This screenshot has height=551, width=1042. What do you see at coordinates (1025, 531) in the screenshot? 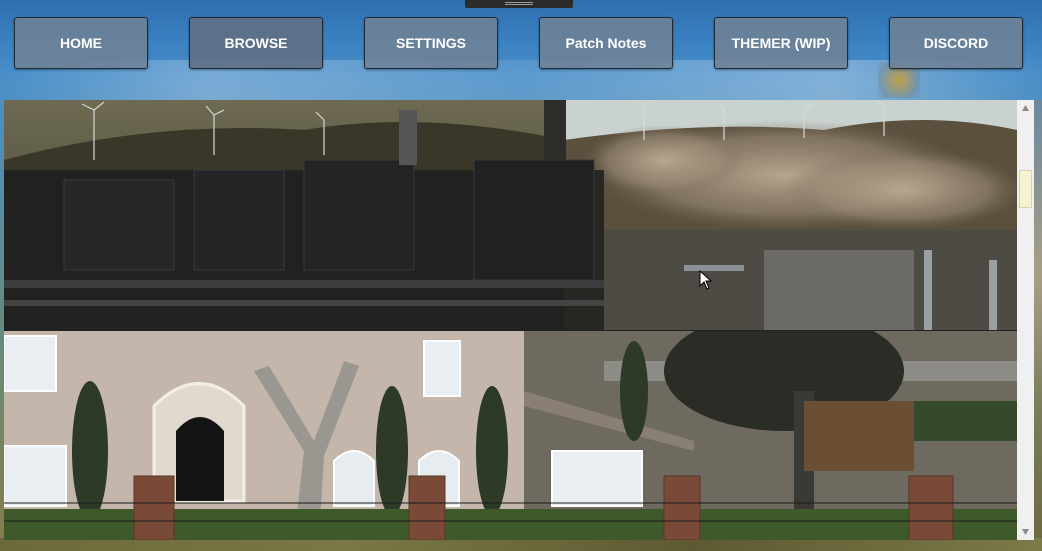
I see `scroll-down-icon` at bounding box center [1025, 531].